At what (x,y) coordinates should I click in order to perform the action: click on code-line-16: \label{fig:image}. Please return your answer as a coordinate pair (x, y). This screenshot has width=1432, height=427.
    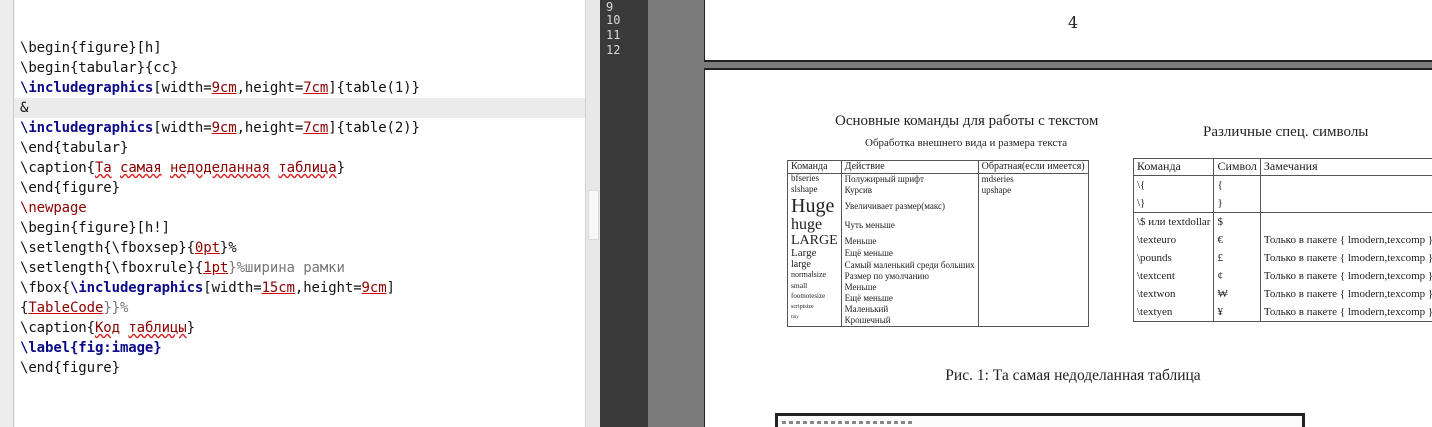
    Looking at the image, I should click on (91, 348).